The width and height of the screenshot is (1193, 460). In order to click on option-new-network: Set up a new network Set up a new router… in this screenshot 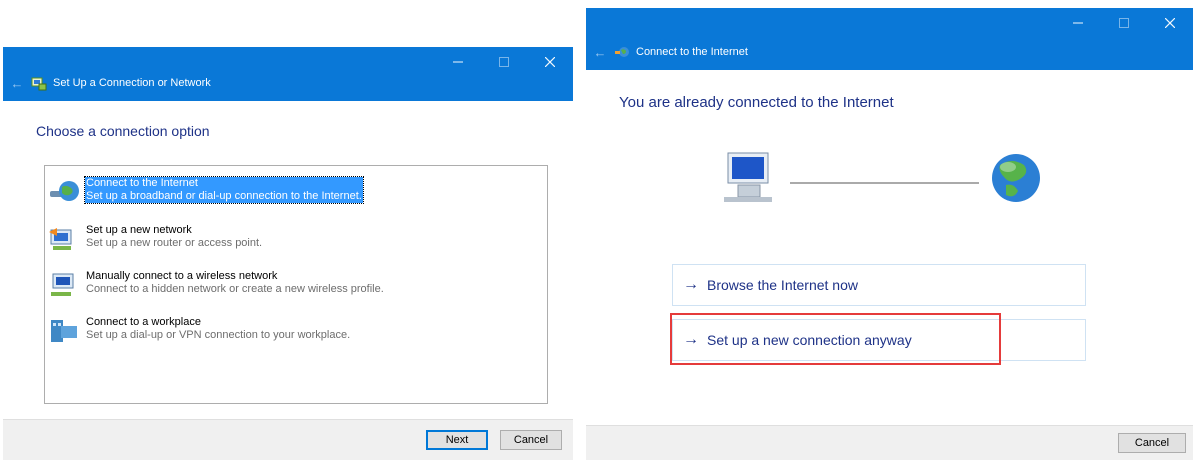, I will do `click(155, 239)`.